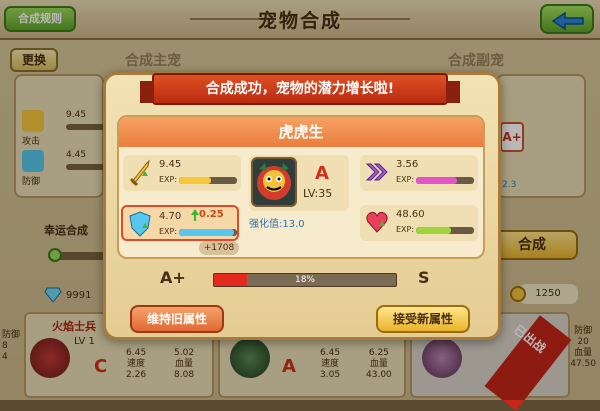  I want to click on keep-old-attributes-button: 维持旧属性, so click(177, 319).